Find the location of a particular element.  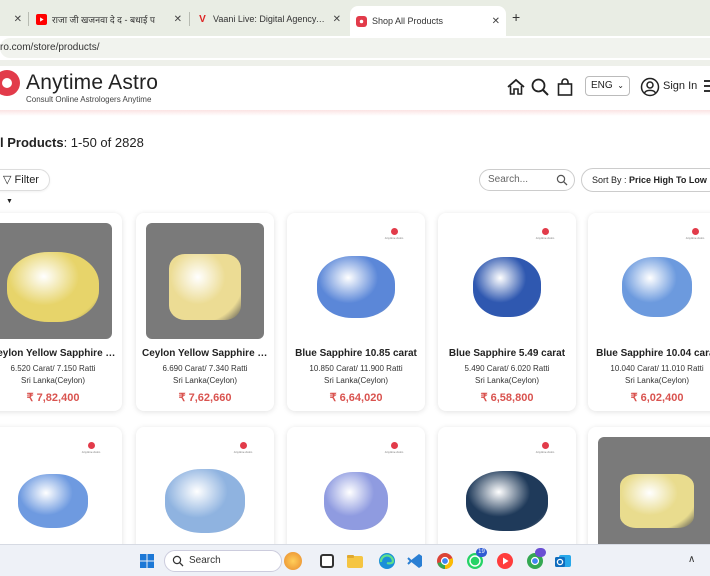

product-weight: 5.490 Carat/ 6.020 Ratti is located at coordinates (507, 368).